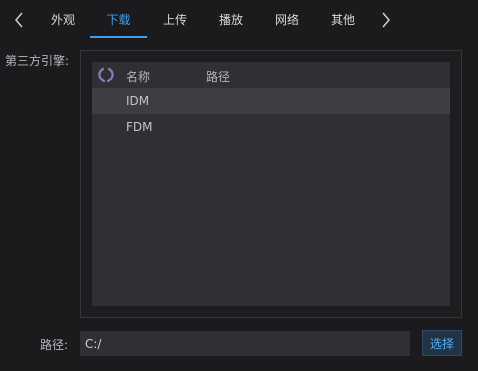  What do you see at coordinates (175, 19) in the screenshot?
I see `tab-upload: 上传` at bounding box center [175, 19].